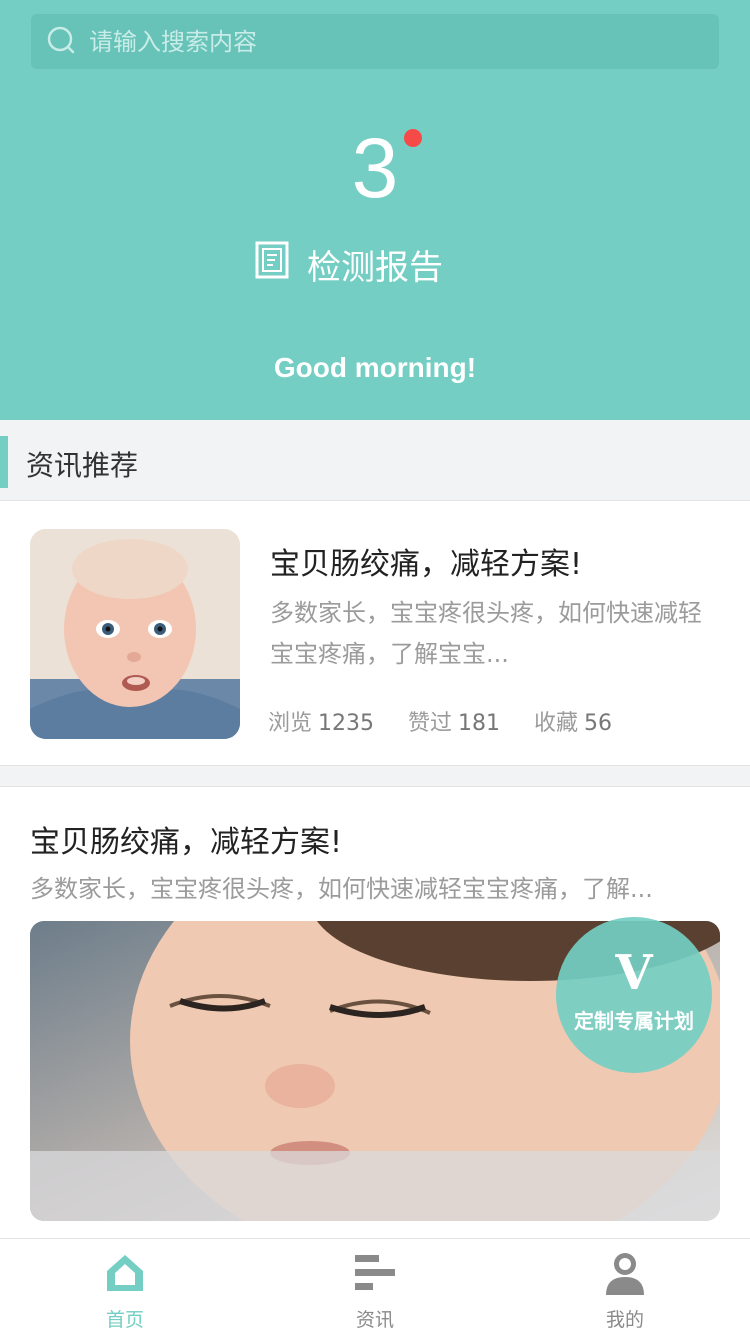 Image resolution: width=750 pixels, height=1334 pixels. Describe the element at coordinates (634, 1021) in the screenshot. I see `custom-plan-label: 定制专属计划` at that location.